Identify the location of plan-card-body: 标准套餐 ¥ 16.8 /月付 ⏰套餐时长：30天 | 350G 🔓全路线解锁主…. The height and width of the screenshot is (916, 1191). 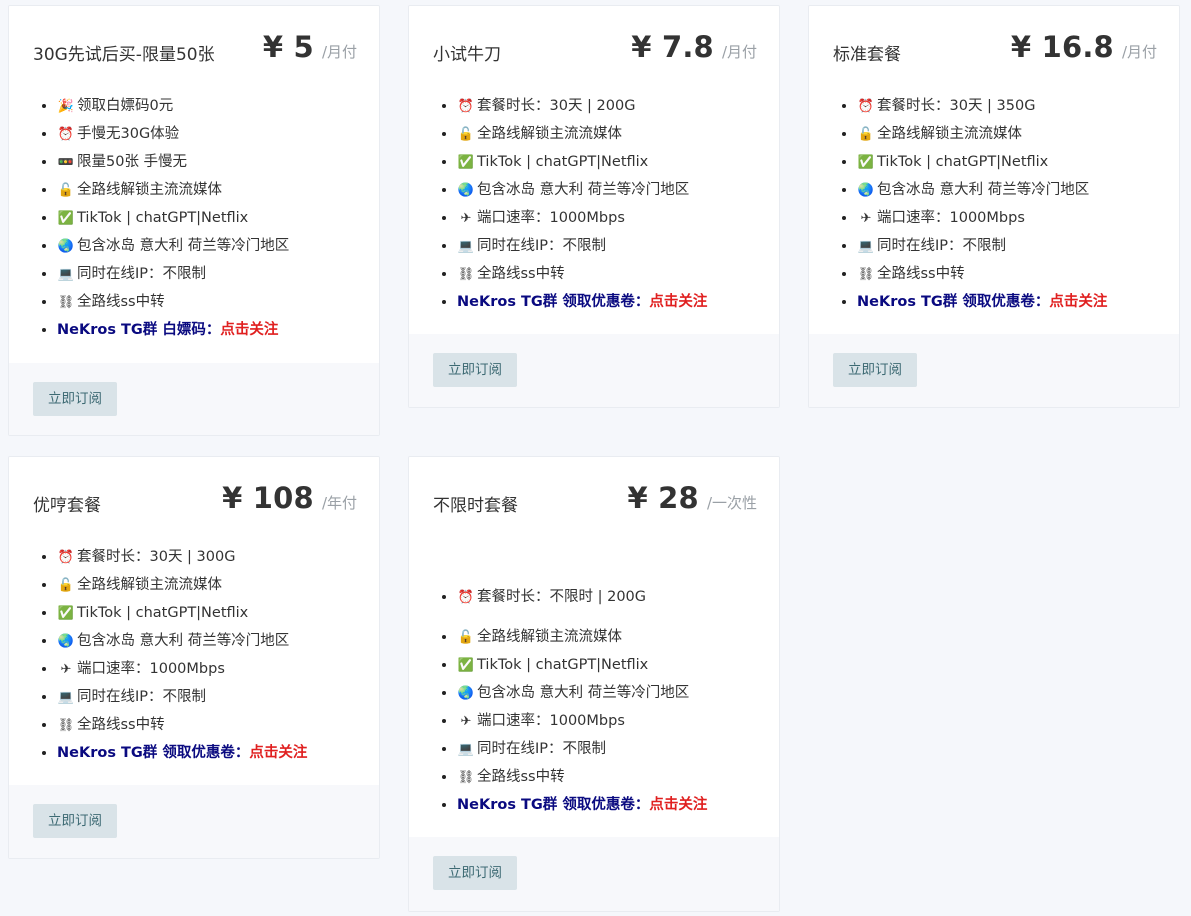
(994, 170).